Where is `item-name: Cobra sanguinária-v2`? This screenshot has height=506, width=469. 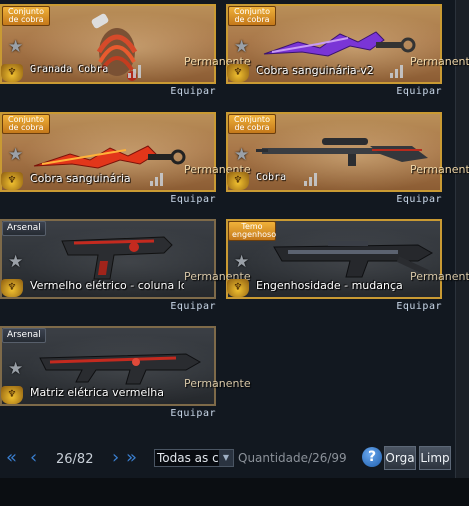
item-name: Cobra sanguinária-v2 is located at coordinates (315, 70).